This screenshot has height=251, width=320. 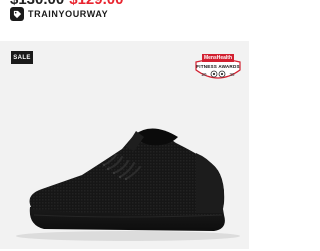 I want to click on fitness-awards-badge: MensHealth FITNESS AWARDS 20 20, so click(x=218, y=68).